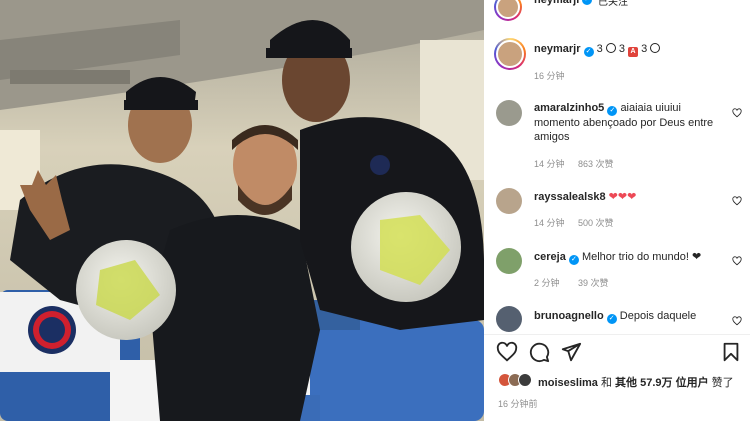 This screenshot has width=750, height=421. What do you see at coordinates (621, 49) in the screenshot?
I see `caption-count-2: 3` at bounding box center [621, 49].